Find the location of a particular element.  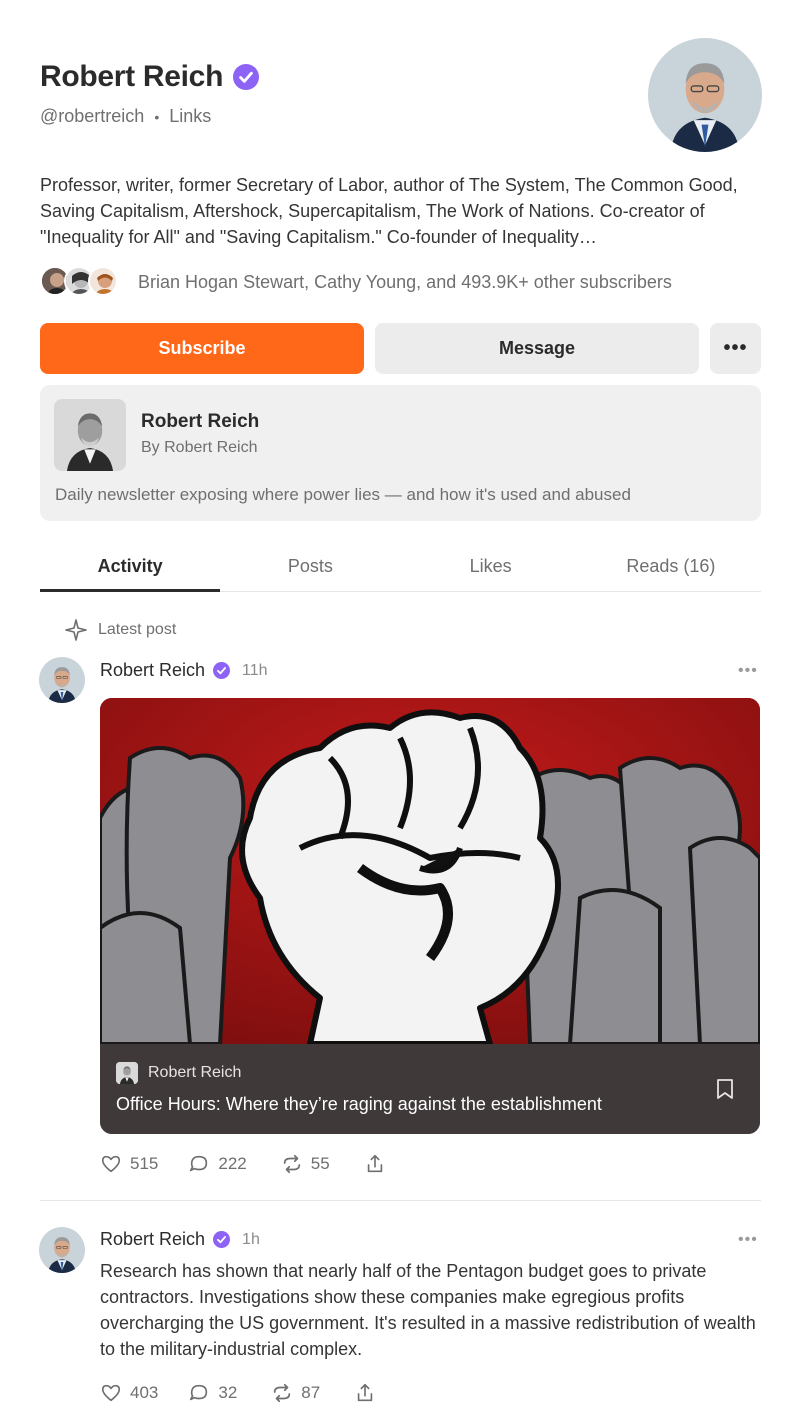

sparkle-icon is located at coordinates (76, 630).